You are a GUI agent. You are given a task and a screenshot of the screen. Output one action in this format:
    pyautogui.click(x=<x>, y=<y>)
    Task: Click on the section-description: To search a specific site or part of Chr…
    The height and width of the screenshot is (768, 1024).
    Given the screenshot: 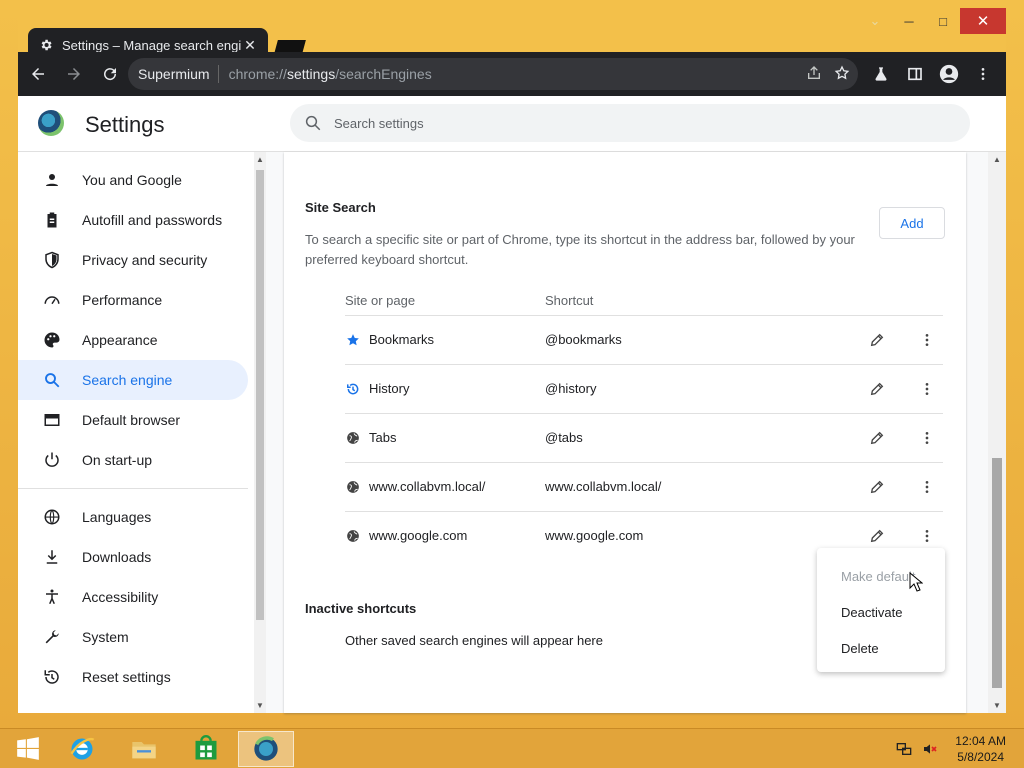 What is the action you would take?
    pyautogui.click(x=580, y=249)
    